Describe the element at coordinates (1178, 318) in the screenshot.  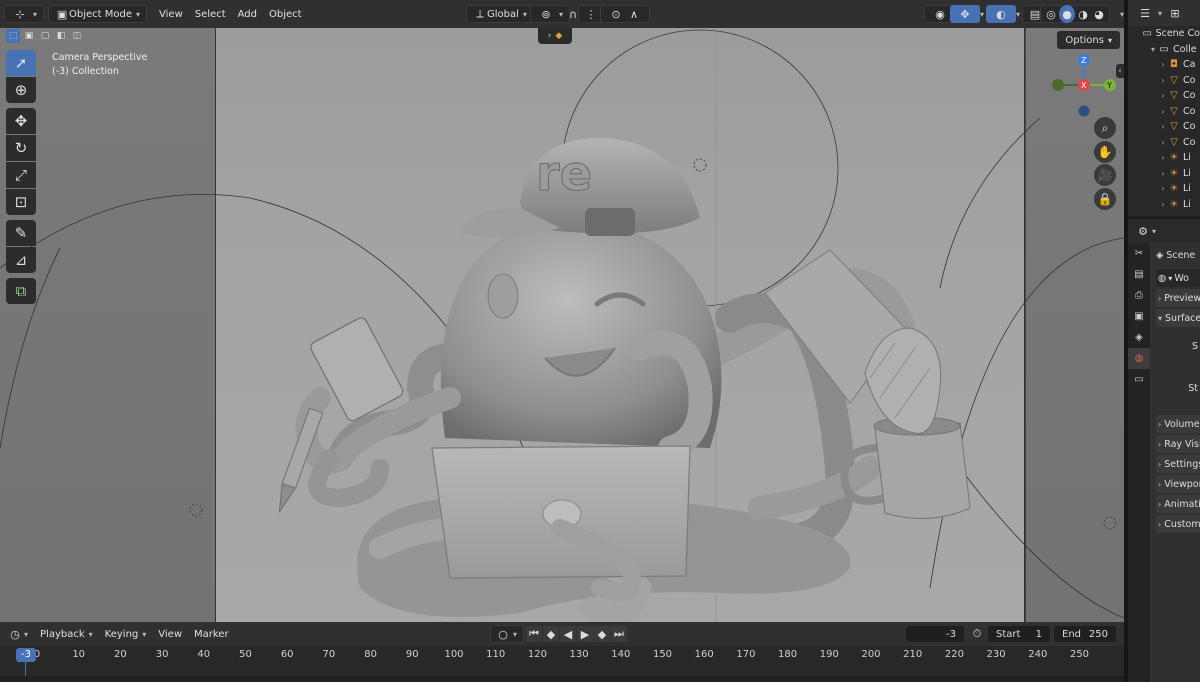
I see `panel-surface: ▾ Surface` at that location.